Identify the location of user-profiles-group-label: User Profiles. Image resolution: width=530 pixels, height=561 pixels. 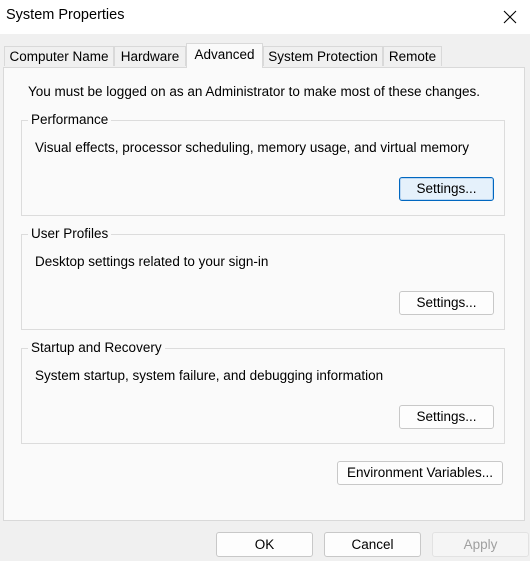
(70, 234).